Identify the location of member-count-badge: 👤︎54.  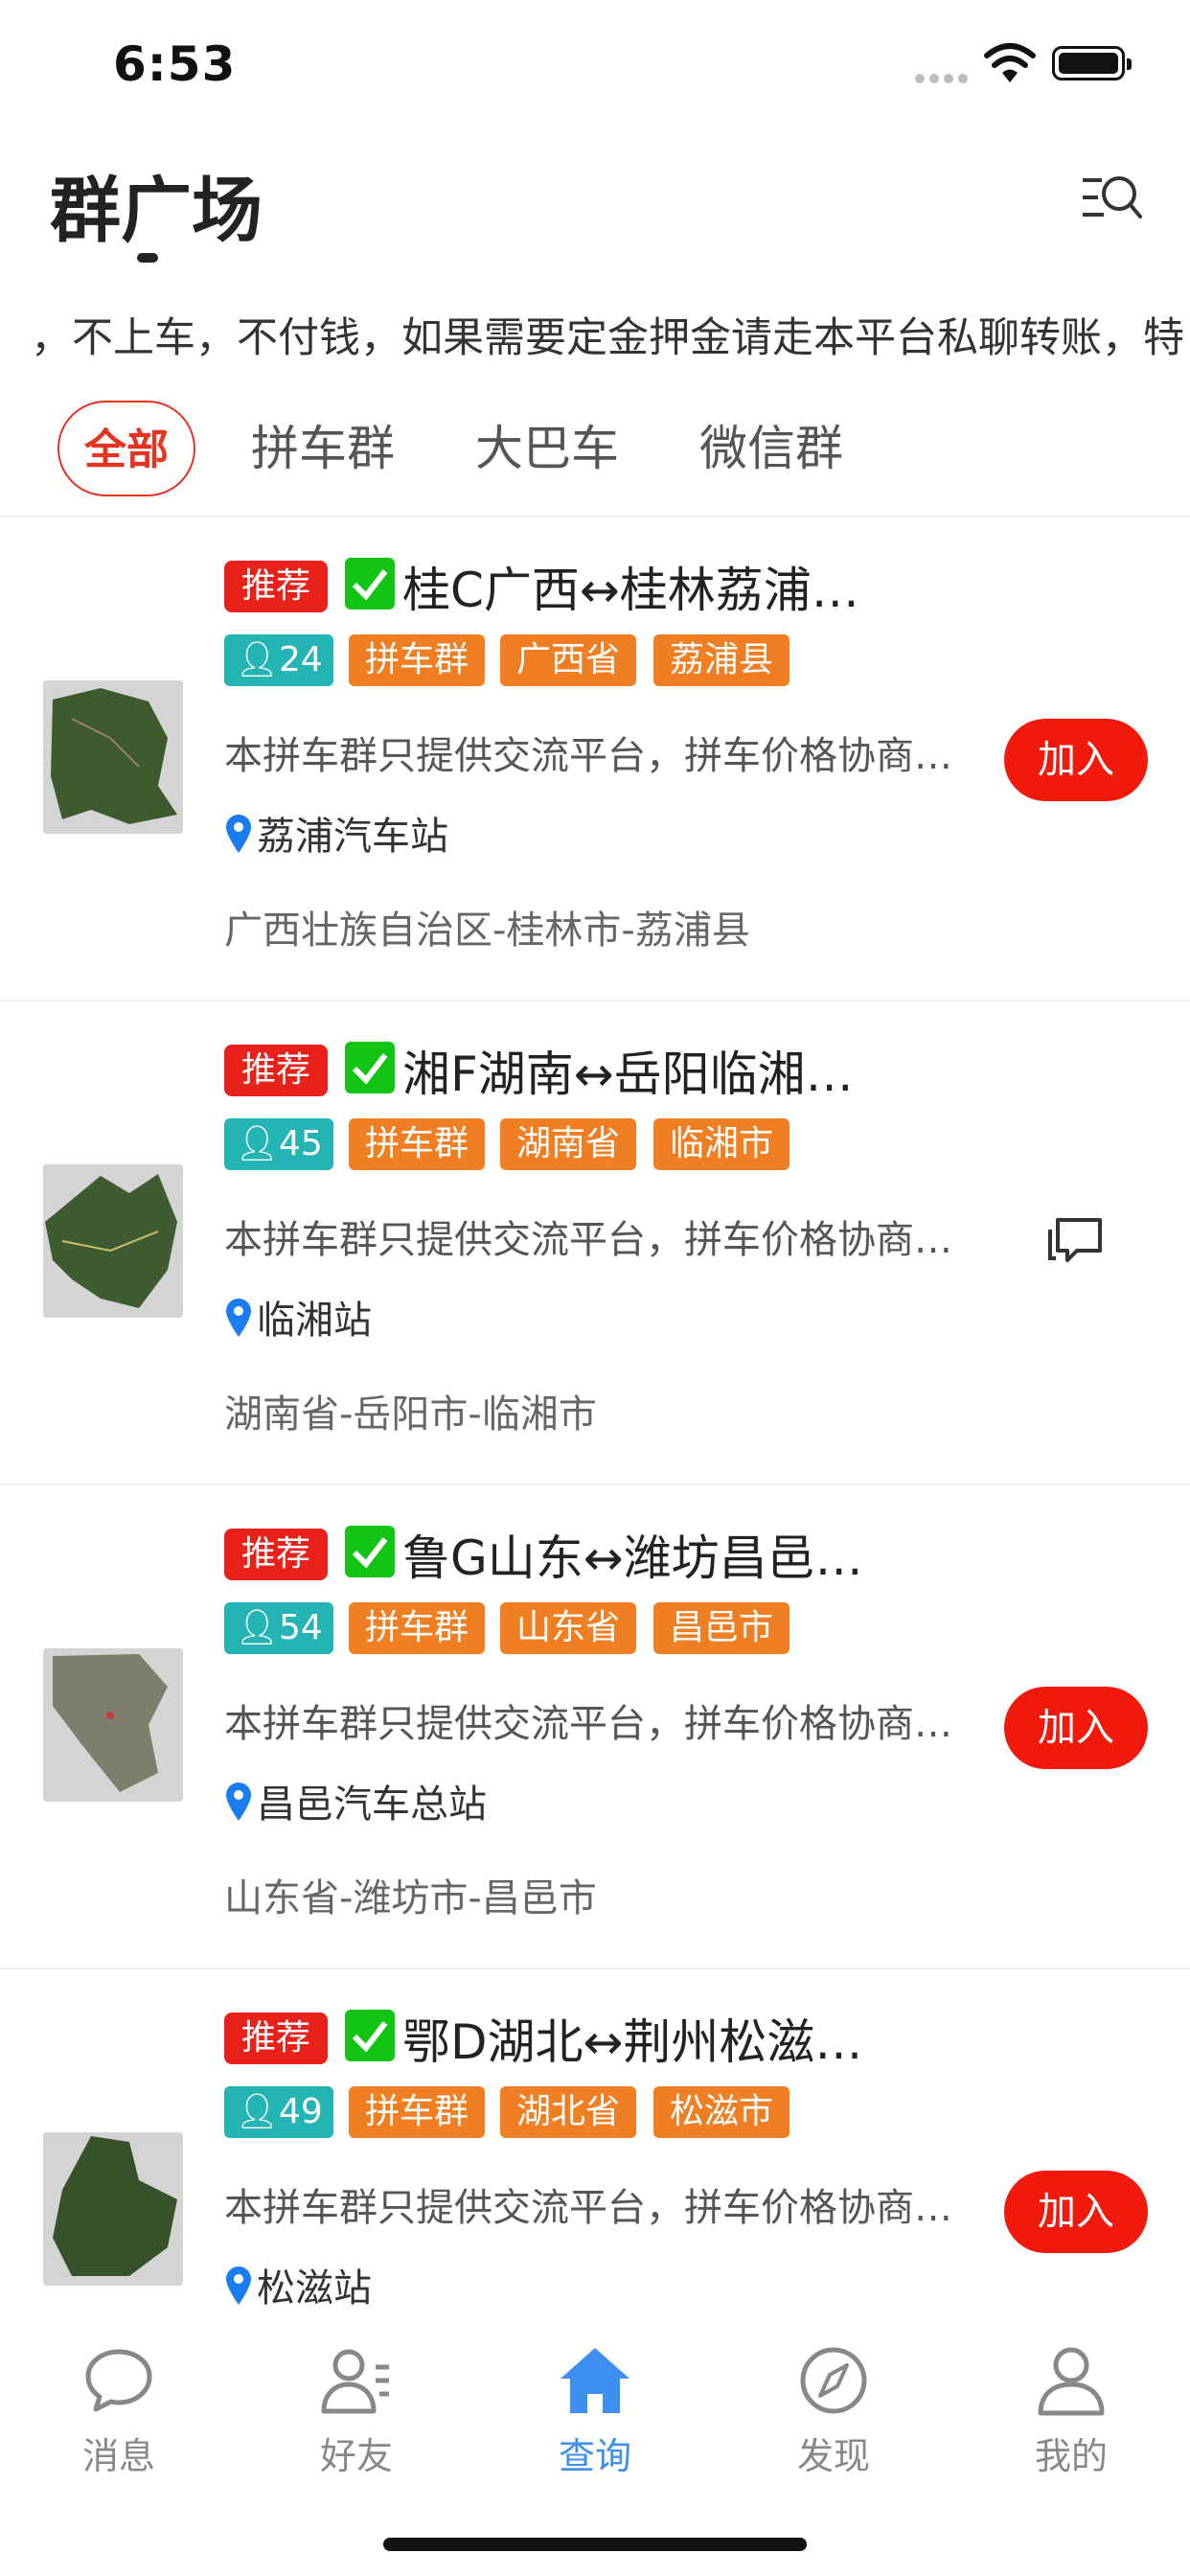
(279, 1628).